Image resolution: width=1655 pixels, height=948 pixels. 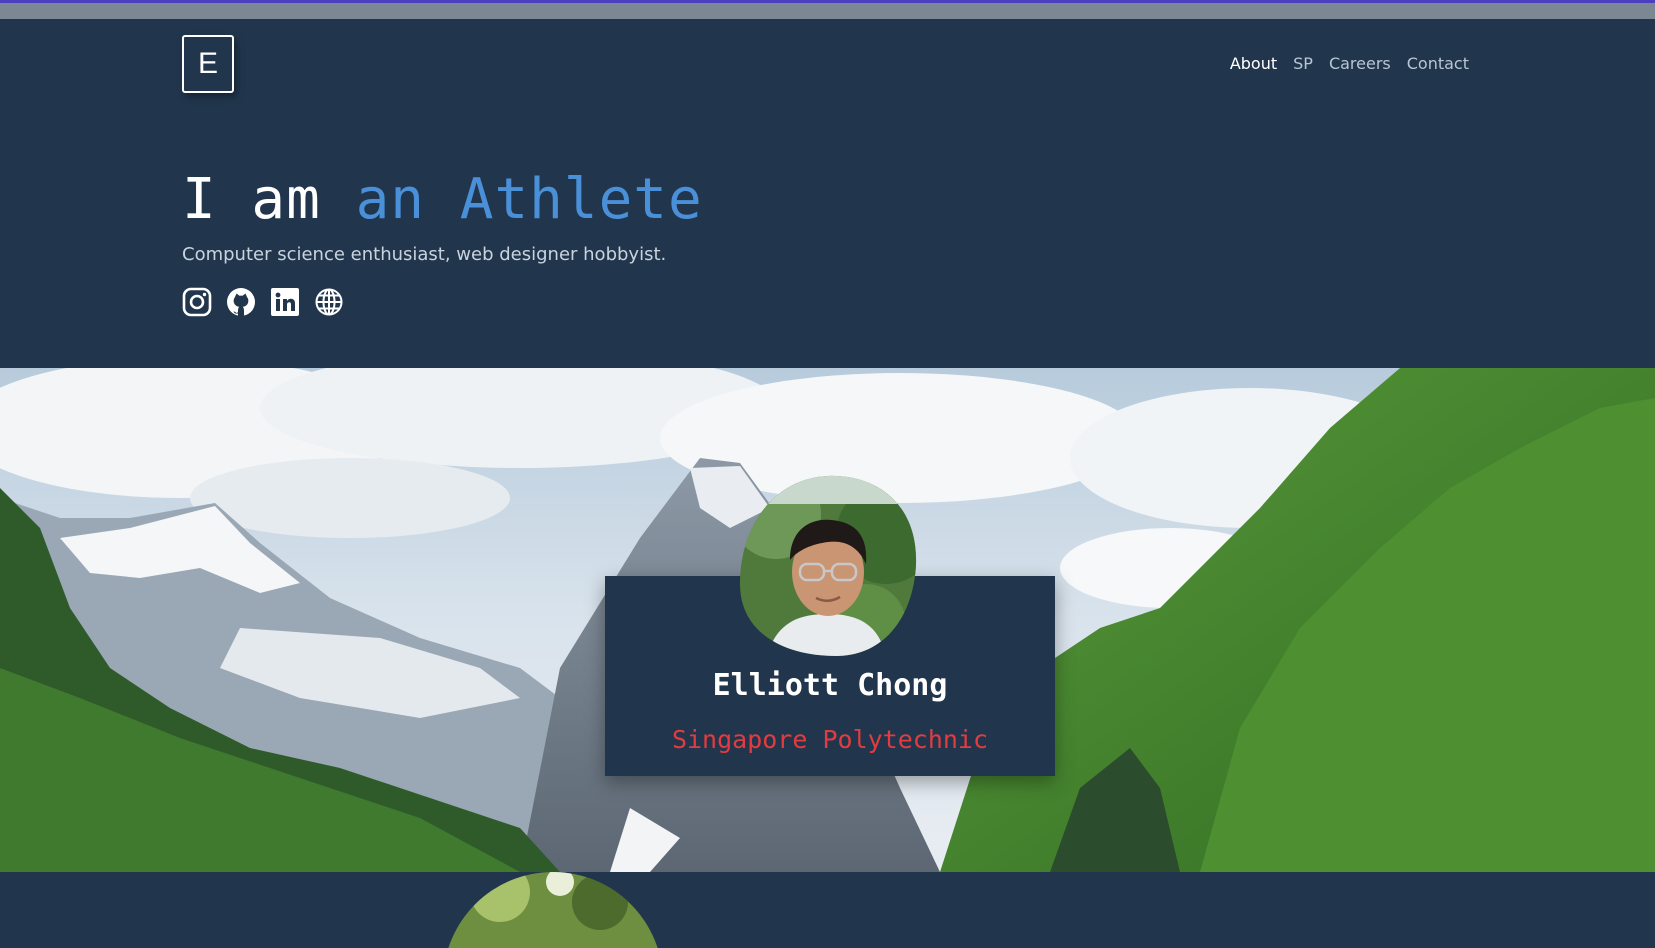 I want to click on nav-sp: SP, so click(x=1303, y=63).